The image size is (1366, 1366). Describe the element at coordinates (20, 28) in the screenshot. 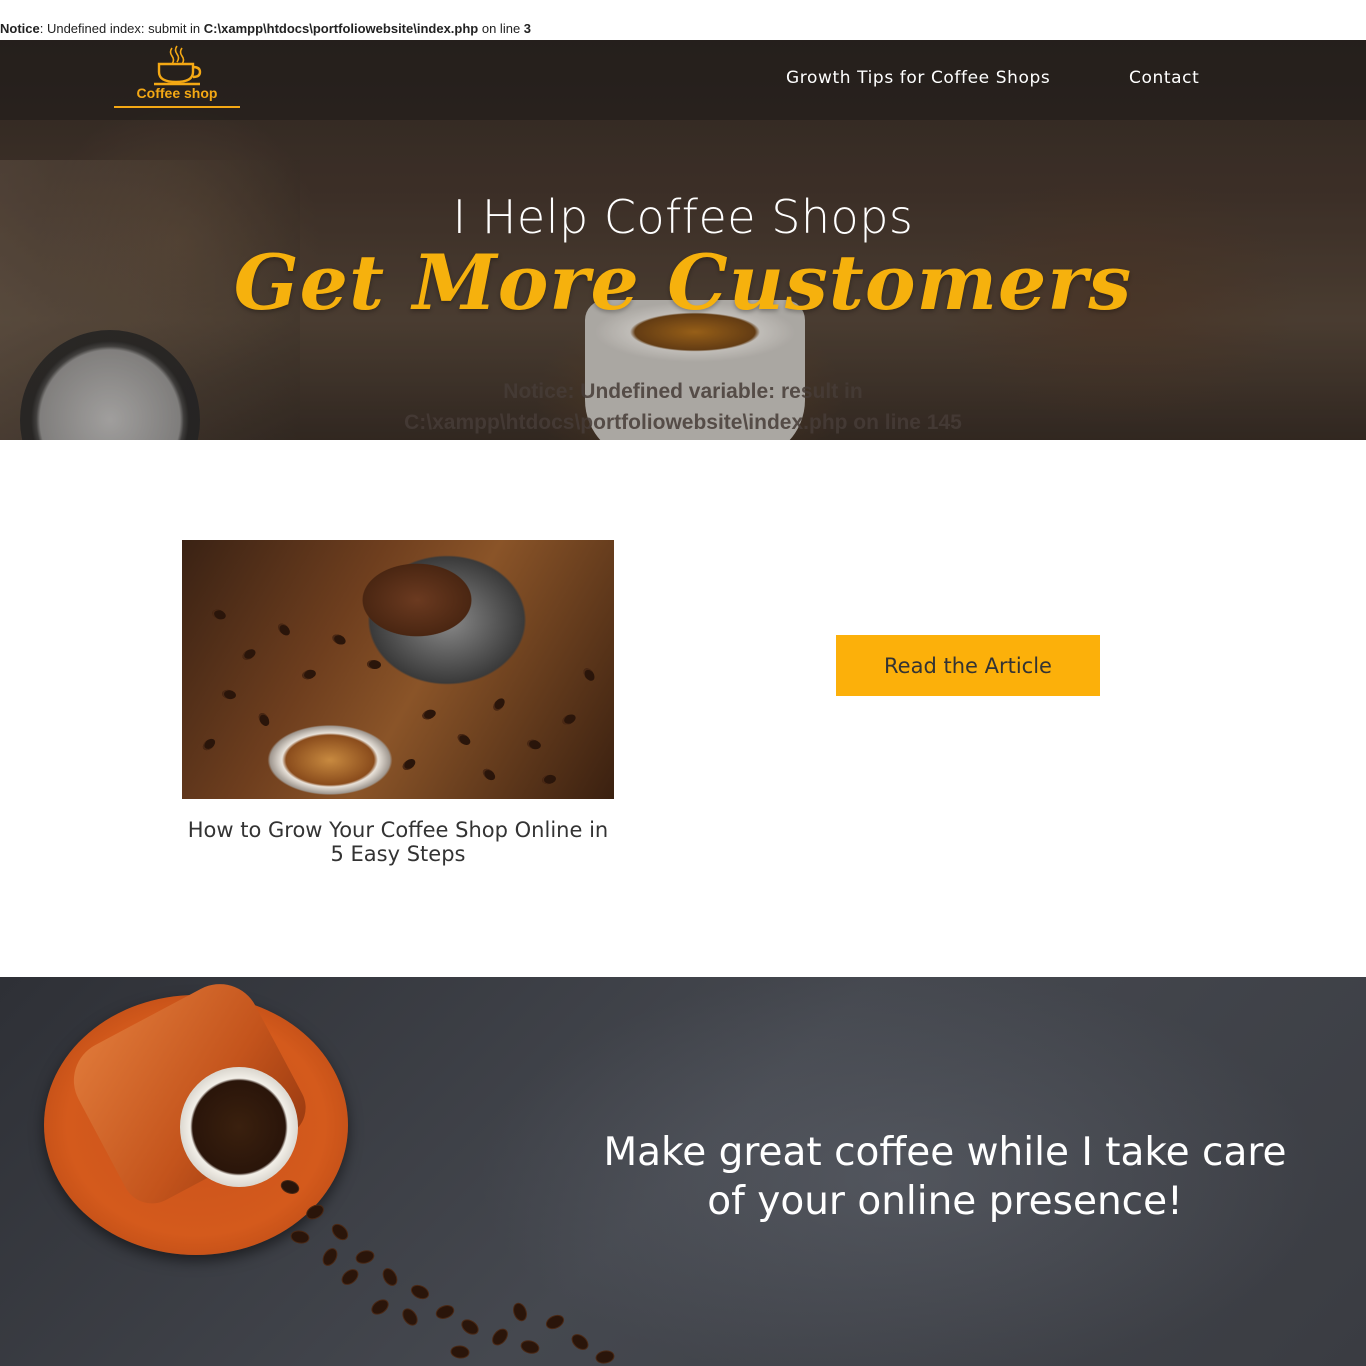

I see `php-notice-label: Notice` at that location.